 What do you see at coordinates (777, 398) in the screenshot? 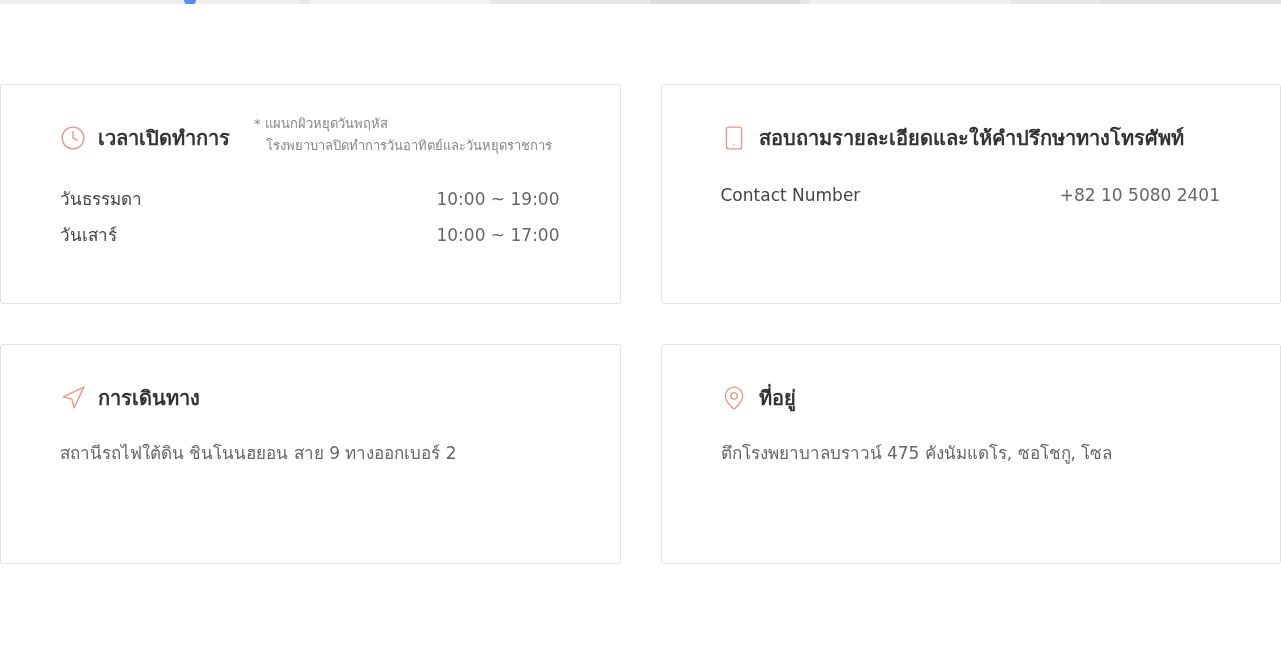
I see `card-title: ที่อยู่` at bounding box center [777, 398].